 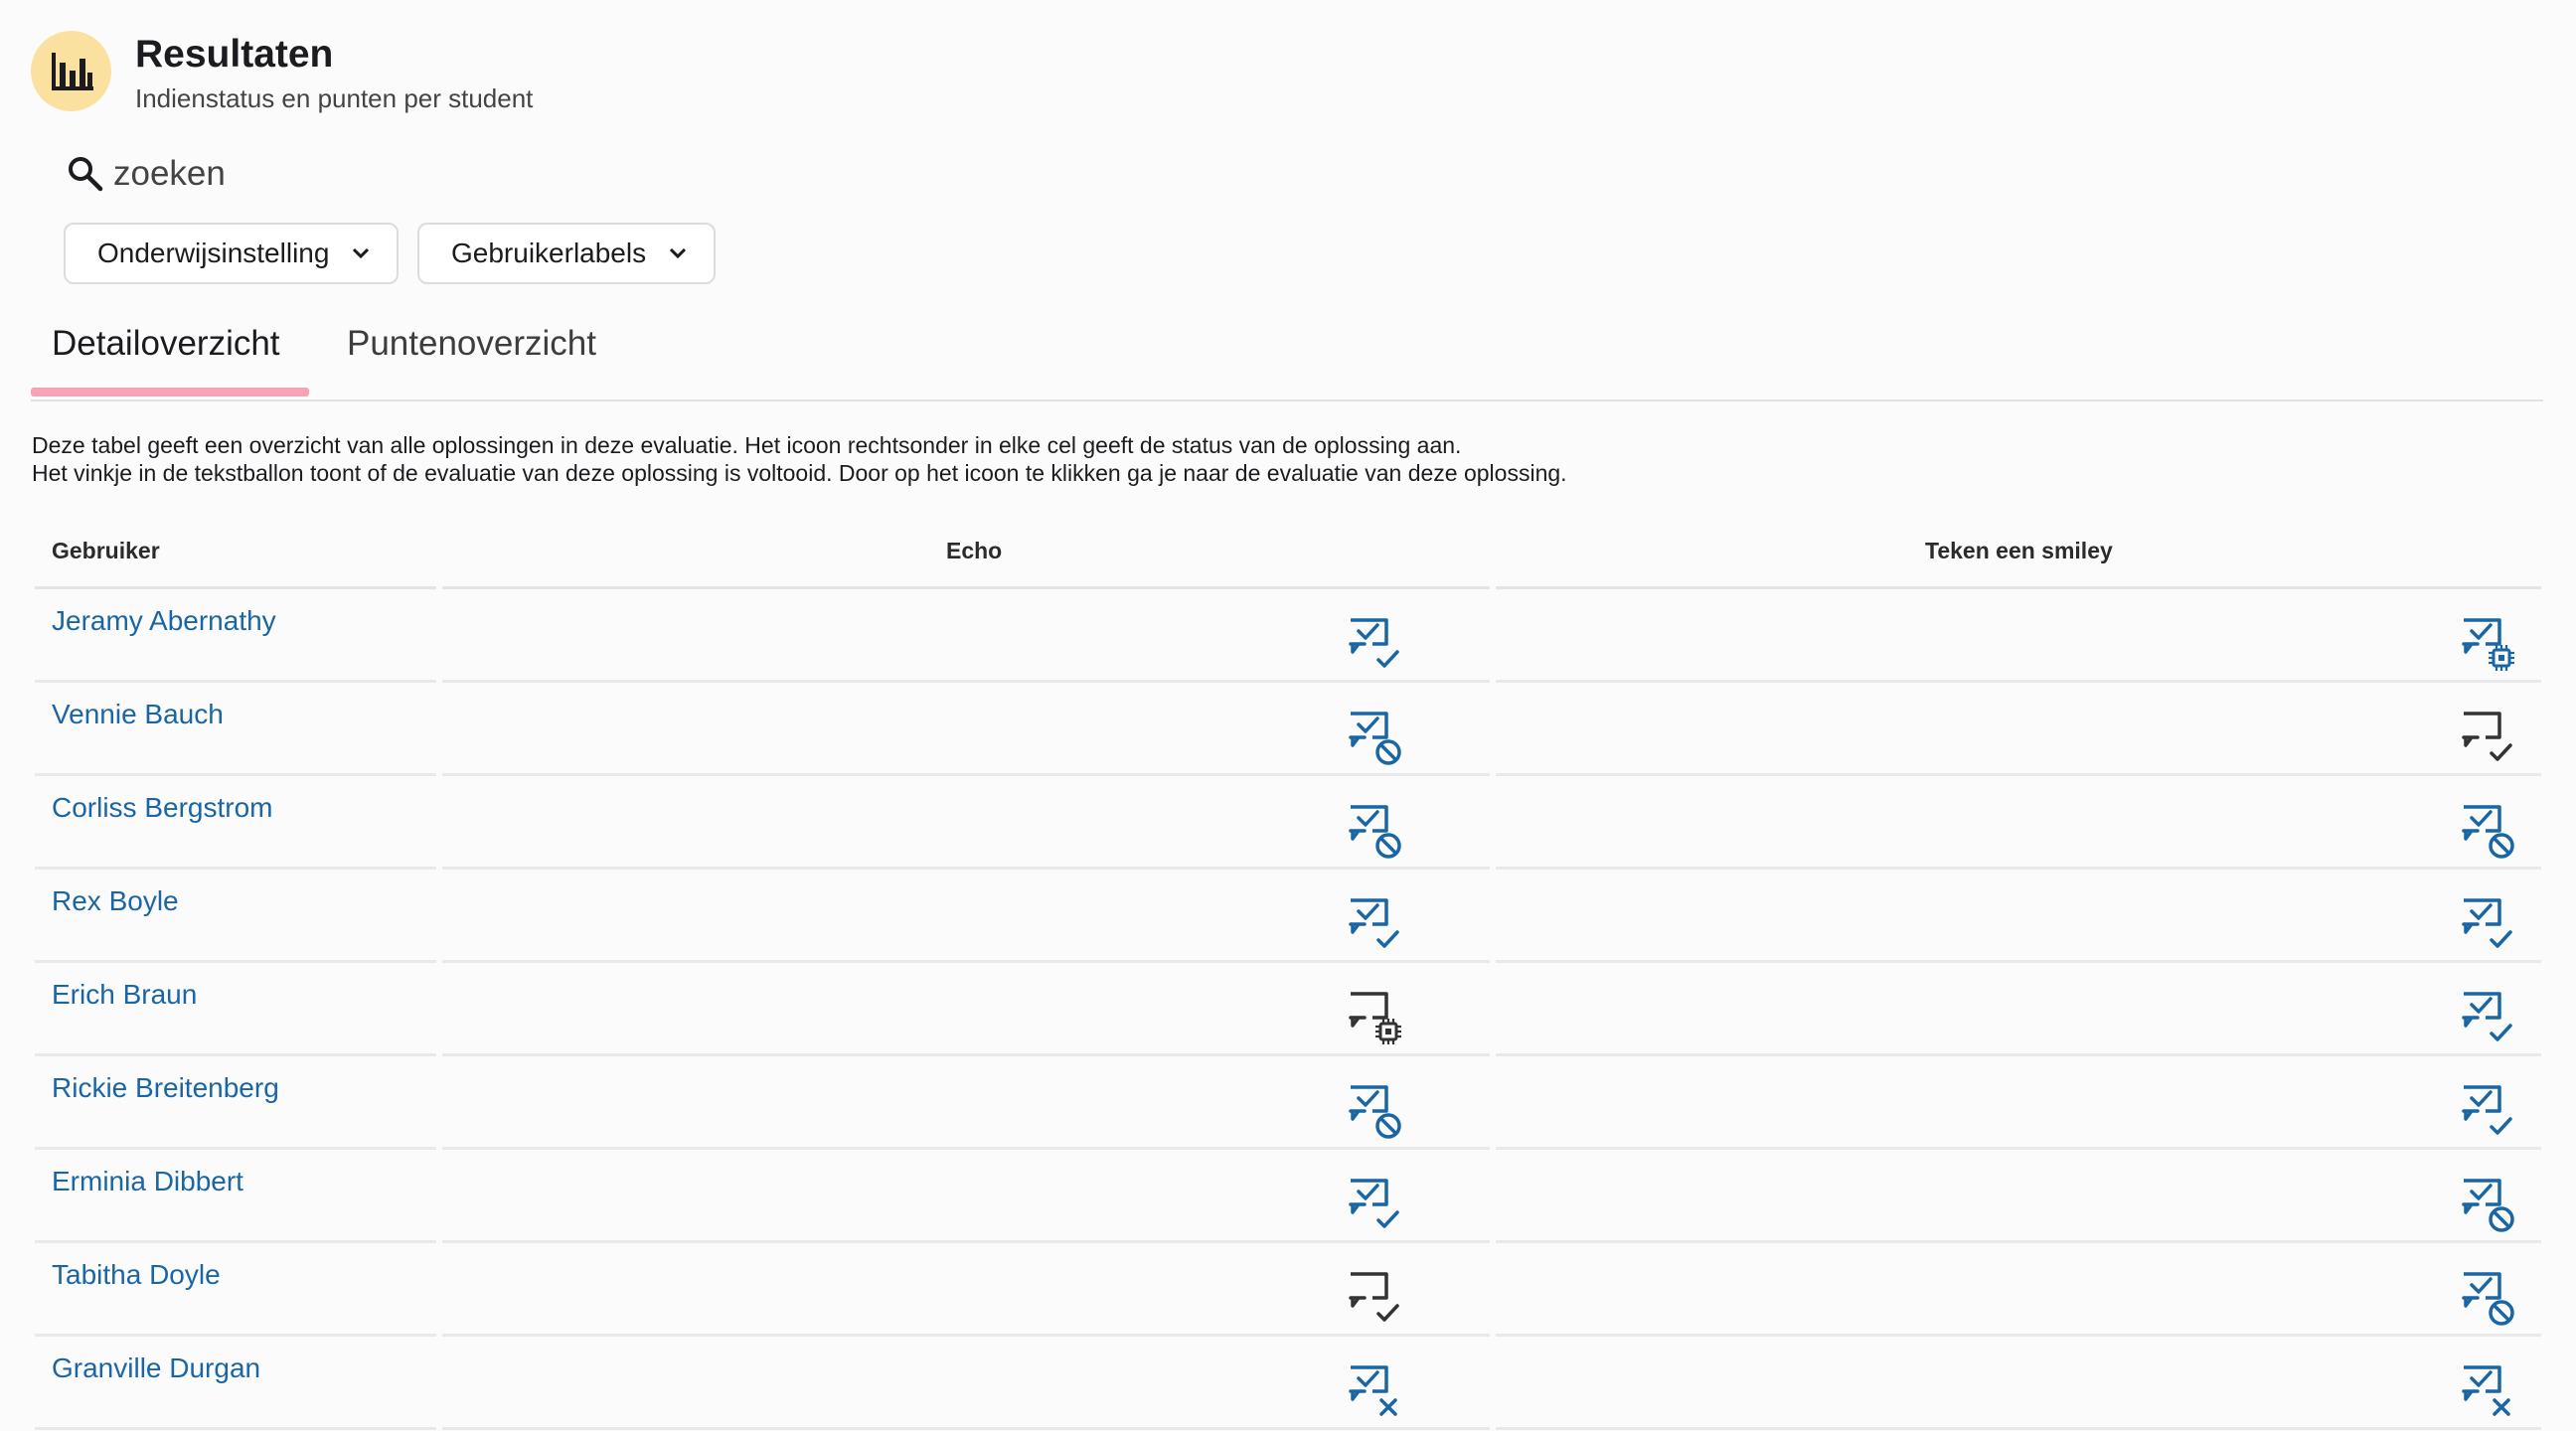 What do you see at coordinates (235, 555) in the screenshot?
I see `column-header-user: Gebruiker` at bounding box center [235, 555].